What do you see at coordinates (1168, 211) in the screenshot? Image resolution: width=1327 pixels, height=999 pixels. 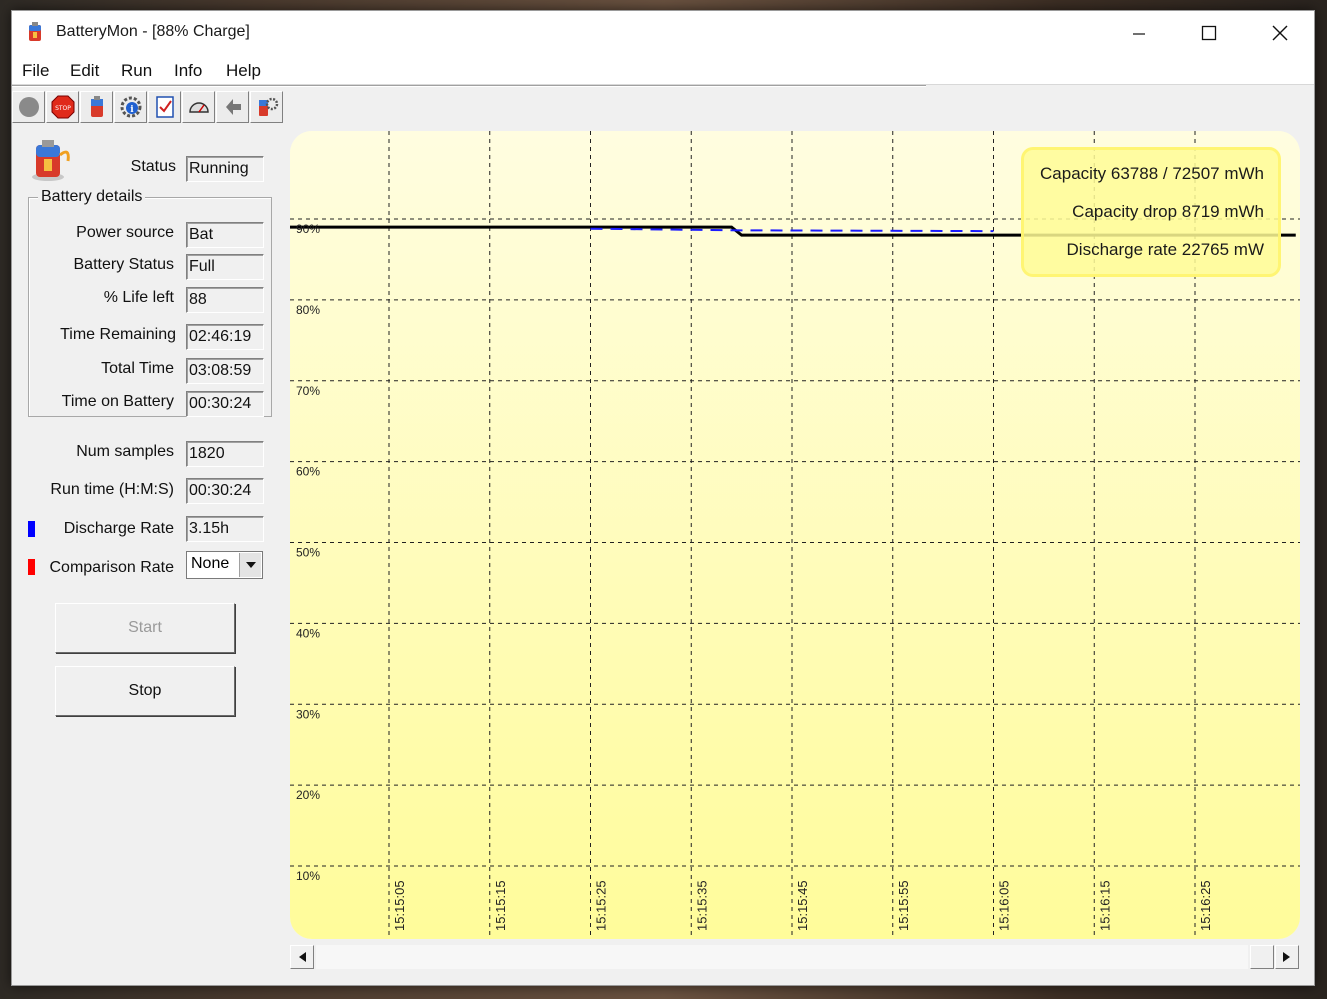 I see `capacity-drop-text: Capacity drop 8719 mWh` at bounding box center [1168, 211].